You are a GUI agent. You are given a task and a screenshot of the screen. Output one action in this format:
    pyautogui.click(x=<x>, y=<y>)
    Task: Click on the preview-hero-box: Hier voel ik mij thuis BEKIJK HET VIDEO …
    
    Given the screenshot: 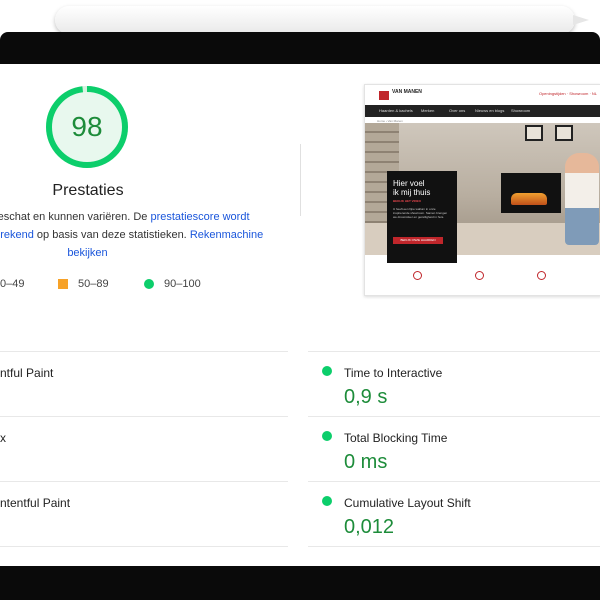 What is the action you would take?
    pyautogui.click(x=422, y=217)
    